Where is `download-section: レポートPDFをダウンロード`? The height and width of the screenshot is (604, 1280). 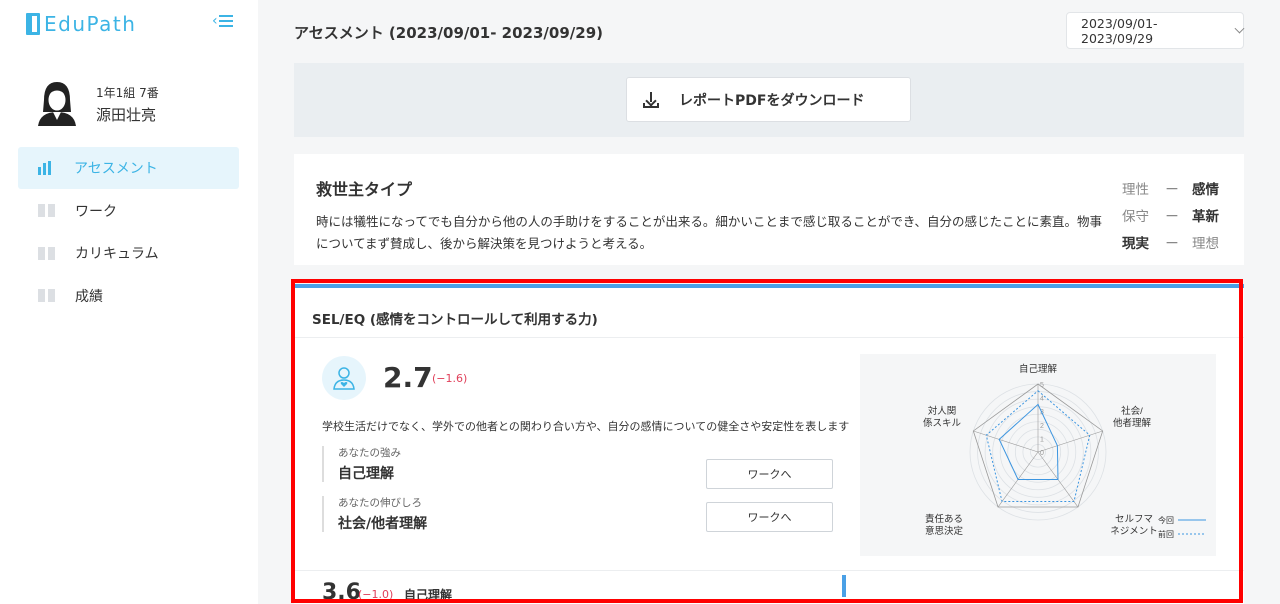 download-section: レポートPDFをダウンロード is located at coordinates (769, 100).